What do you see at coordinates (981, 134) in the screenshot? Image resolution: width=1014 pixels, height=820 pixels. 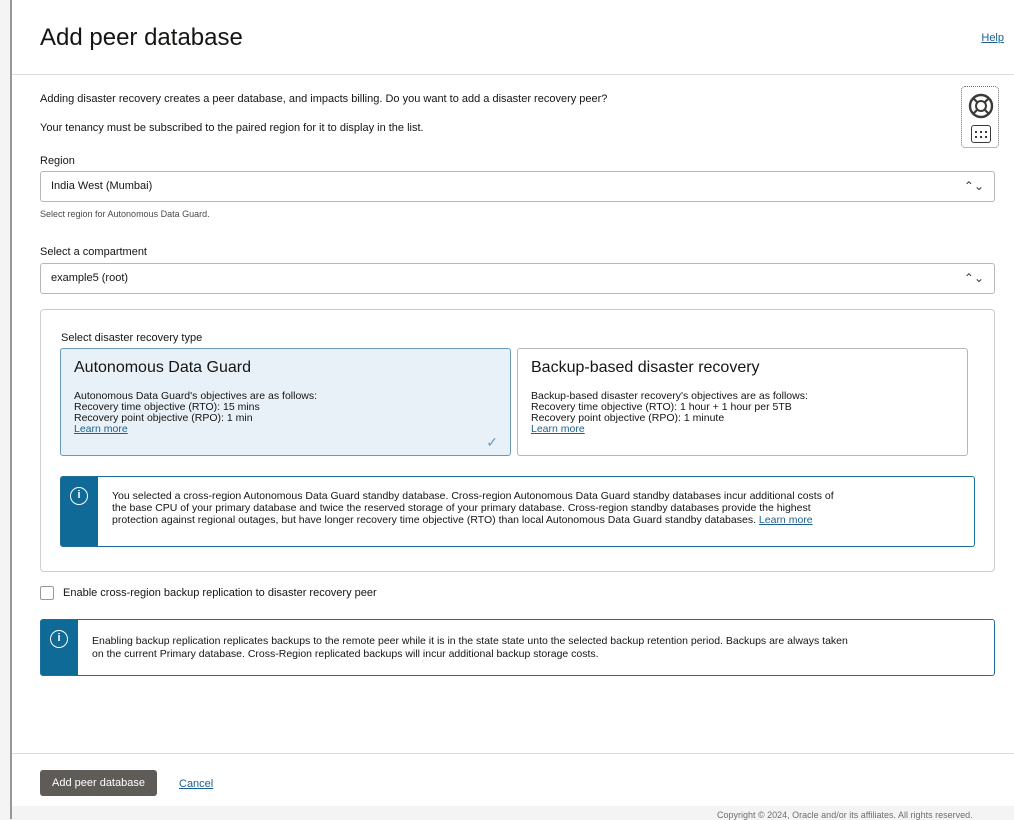 I see `apps-grid-icon` at bounding box center [981, 134].